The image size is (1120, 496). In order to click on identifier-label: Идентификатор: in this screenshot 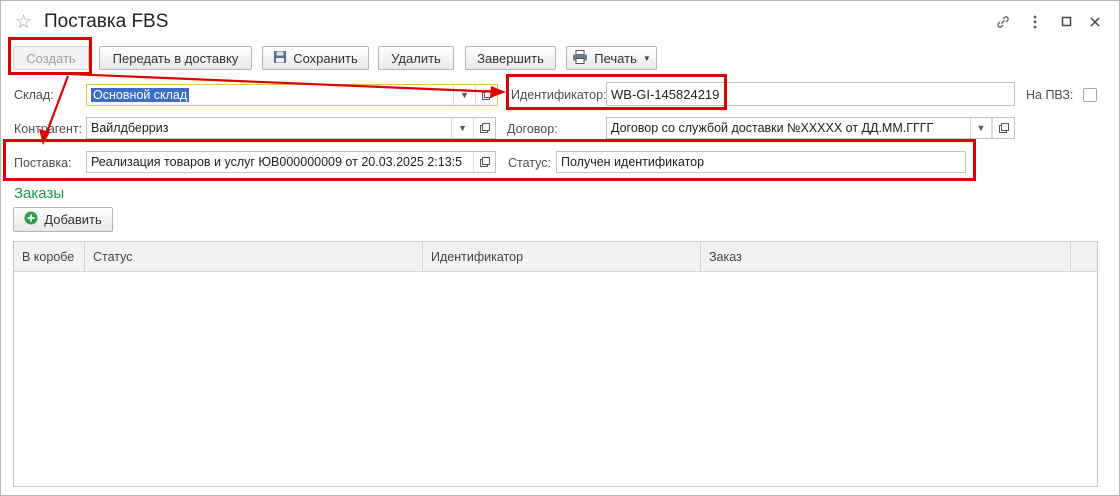, I will do `click(559, 95)`.